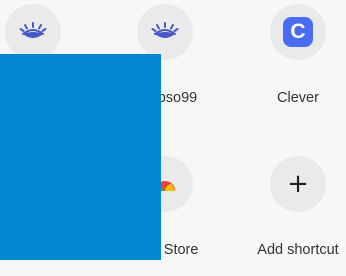 This screenshot has width=346, height=276. I want to click on shortcut-icon-circle: C, so click(298, 32).